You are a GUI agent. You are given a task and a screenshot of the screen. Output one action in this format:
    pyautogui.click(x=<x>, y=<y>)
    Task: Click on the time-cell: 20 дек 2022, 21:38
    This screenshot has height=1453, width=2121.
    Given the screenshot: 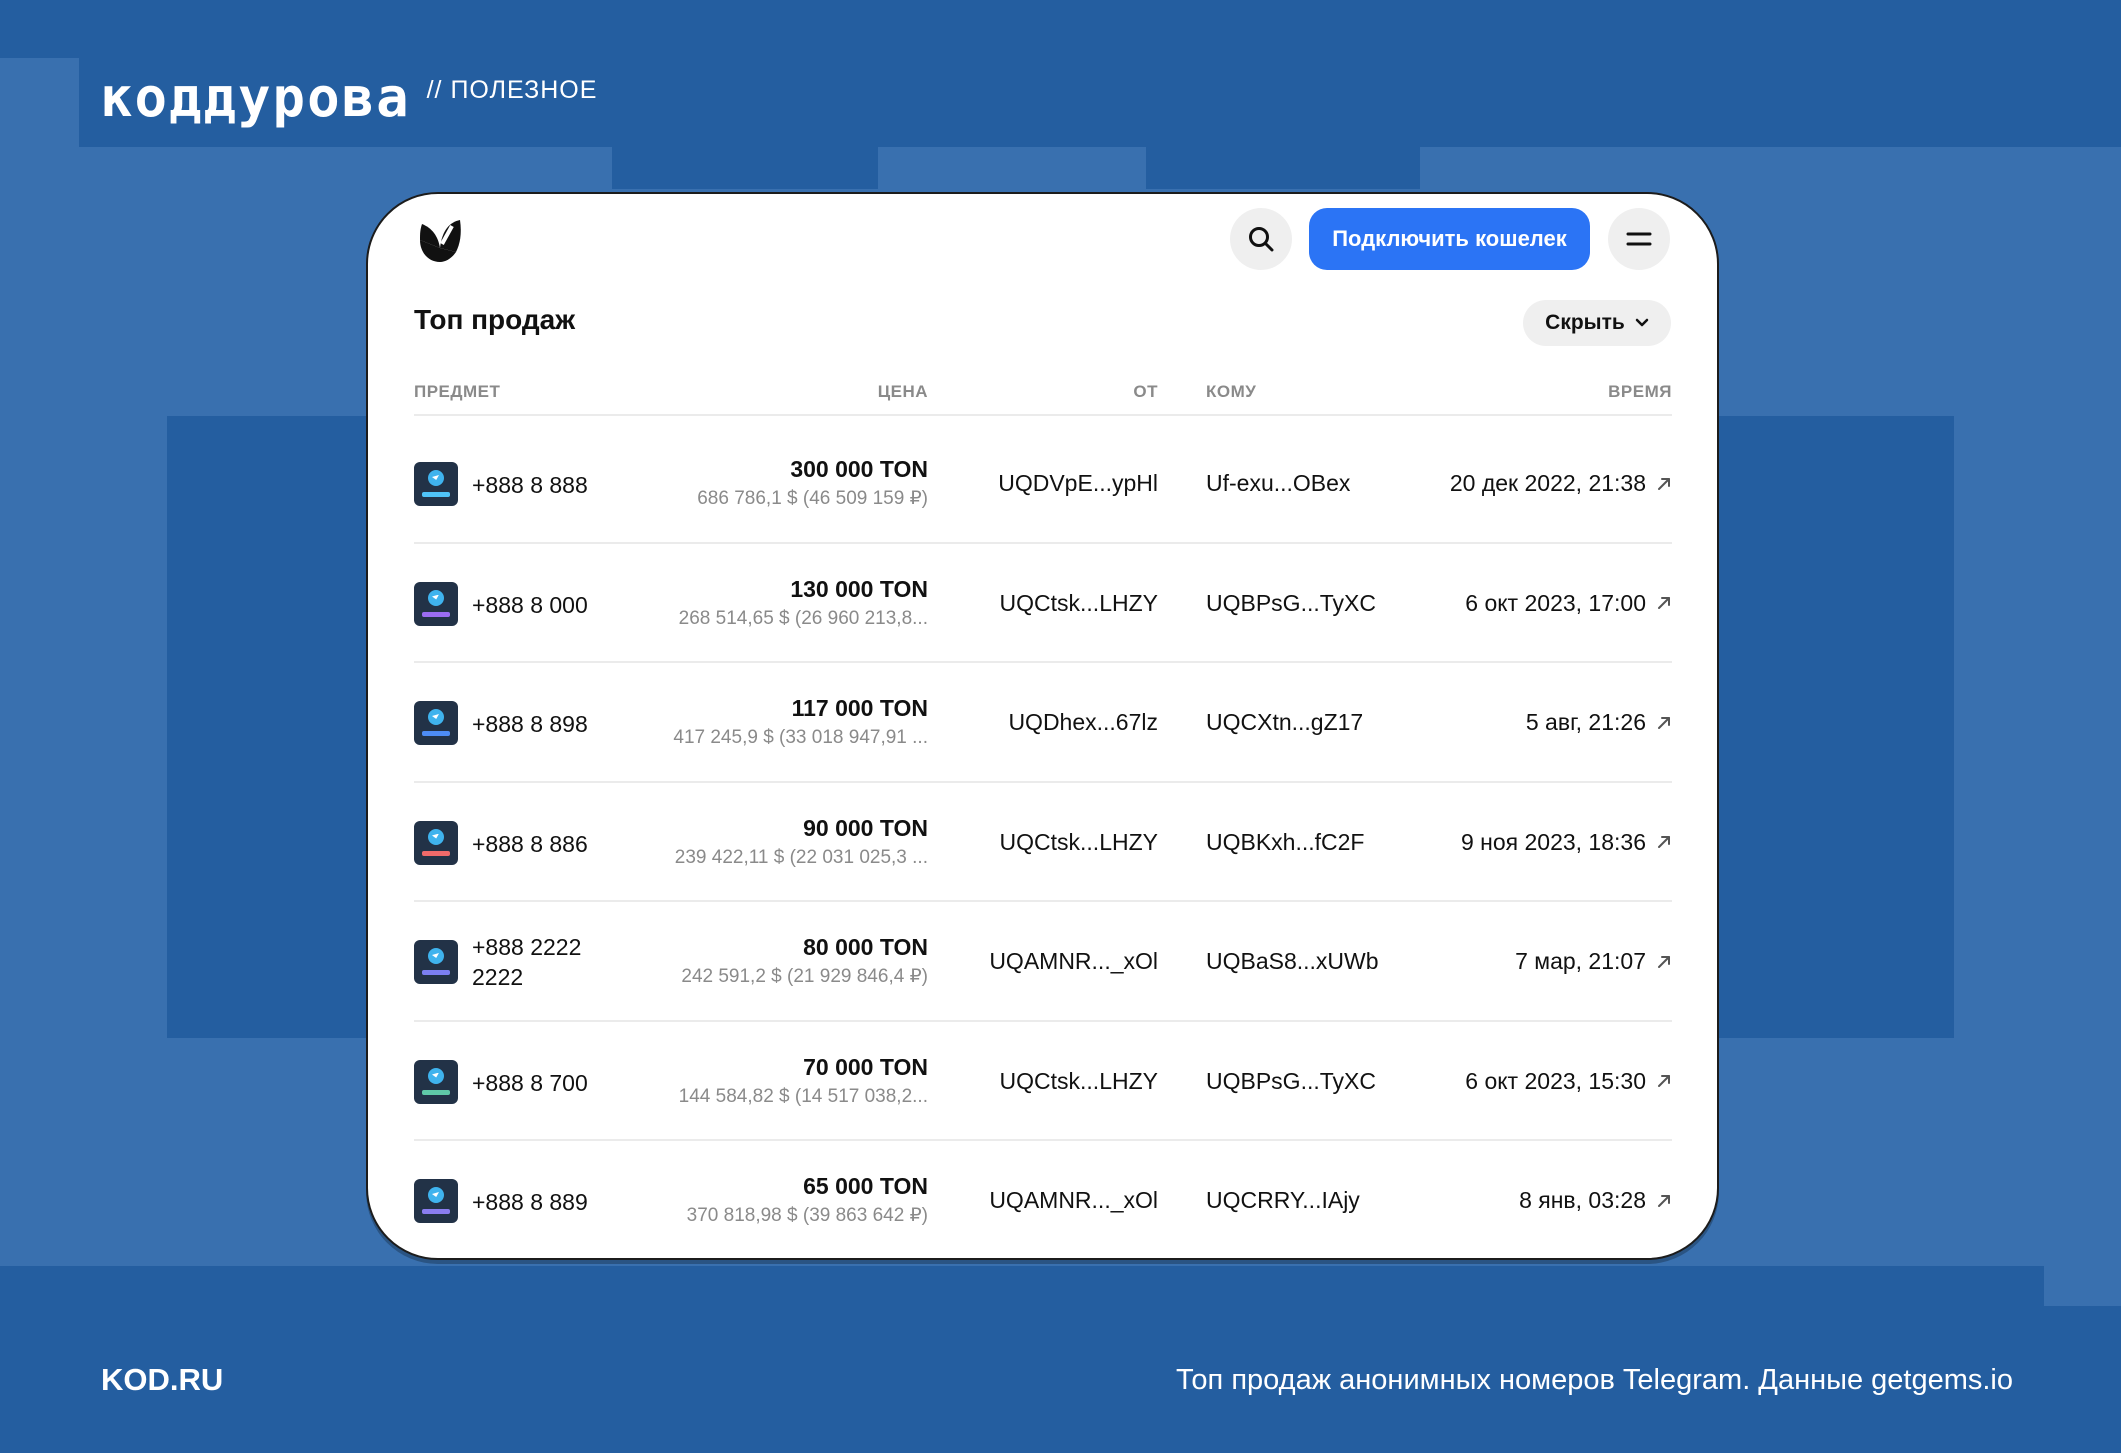 What is the action you would take?
    pyautogui.click(x=1561, y=483)
    